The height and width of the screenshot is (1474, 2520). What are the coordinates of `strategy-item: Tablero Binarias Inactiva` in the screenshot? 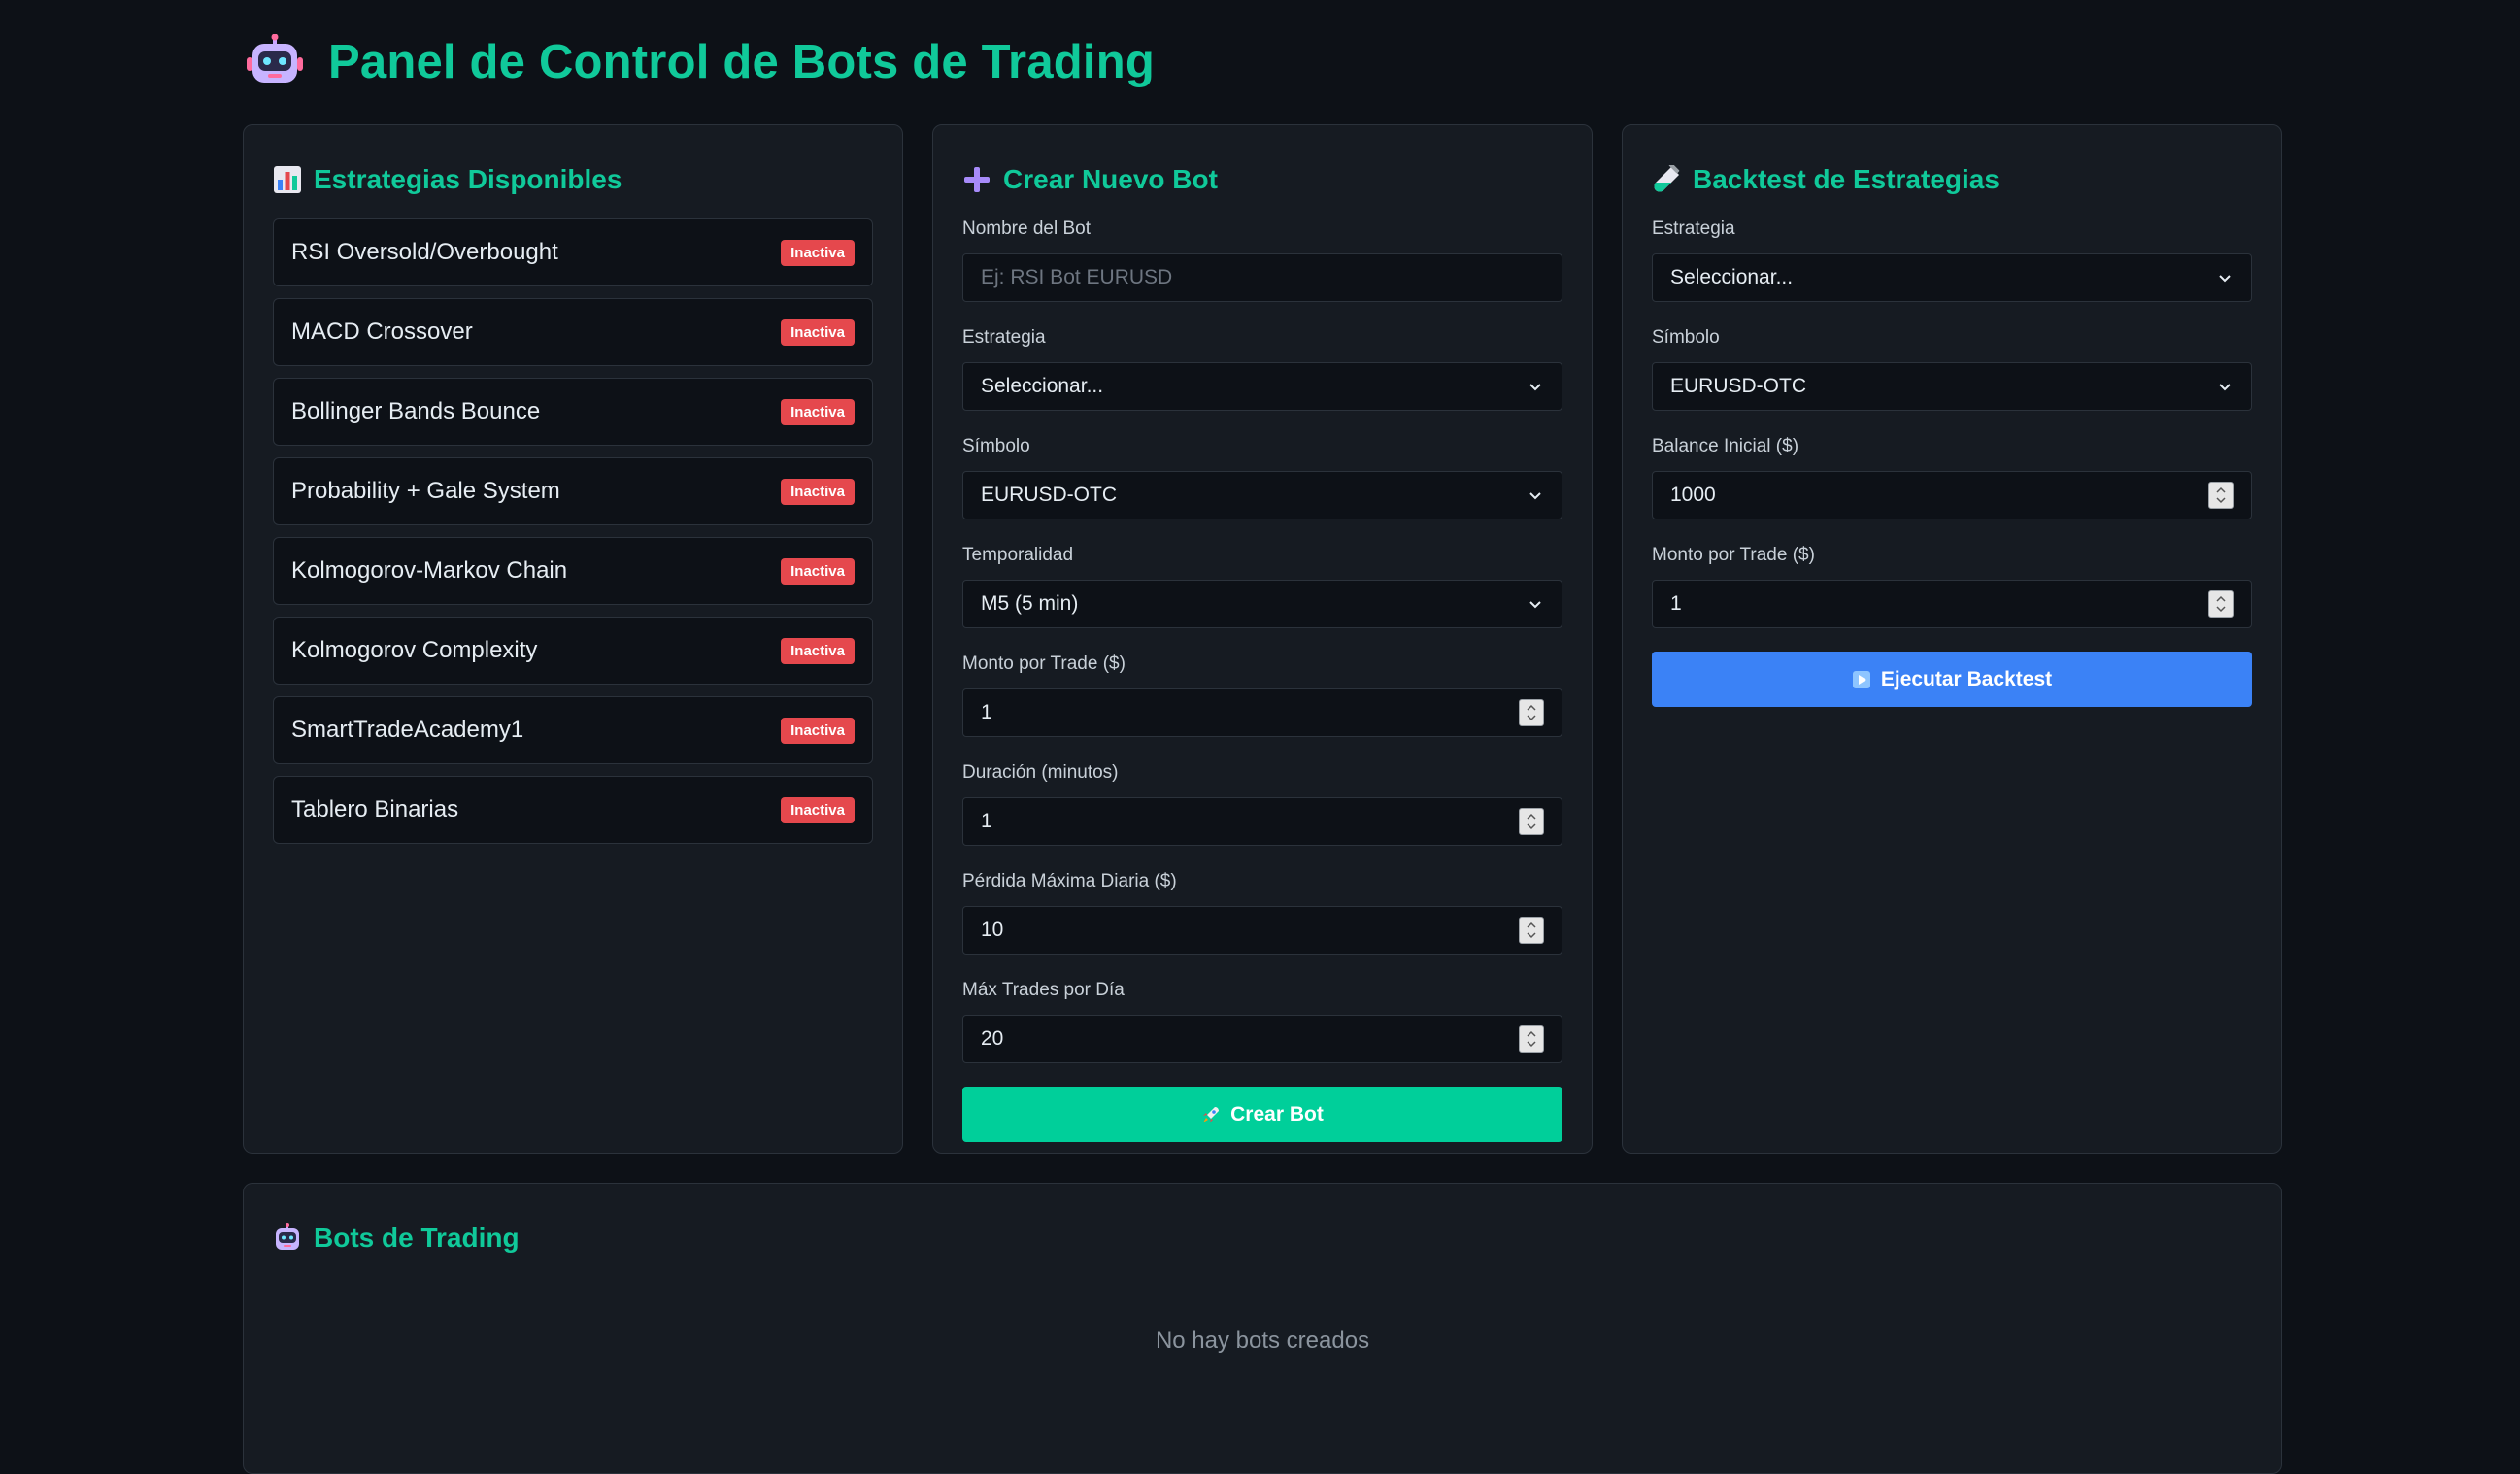 It's located at (573, 810).